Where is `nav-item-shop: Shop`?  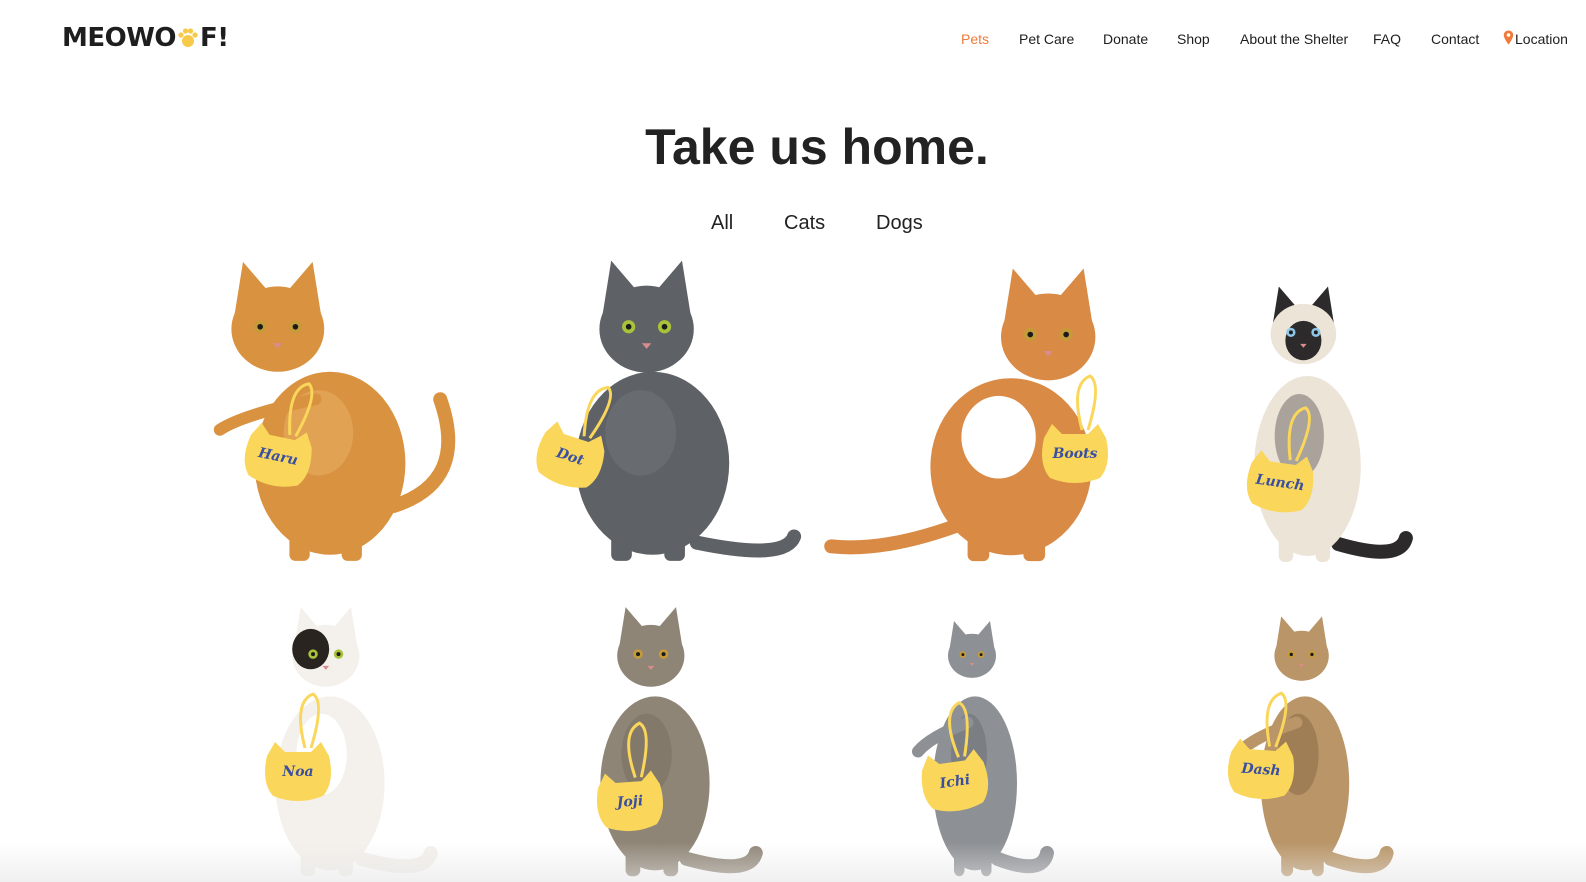
nav-item-shop: Shop is located at coordinates (1193, 39).